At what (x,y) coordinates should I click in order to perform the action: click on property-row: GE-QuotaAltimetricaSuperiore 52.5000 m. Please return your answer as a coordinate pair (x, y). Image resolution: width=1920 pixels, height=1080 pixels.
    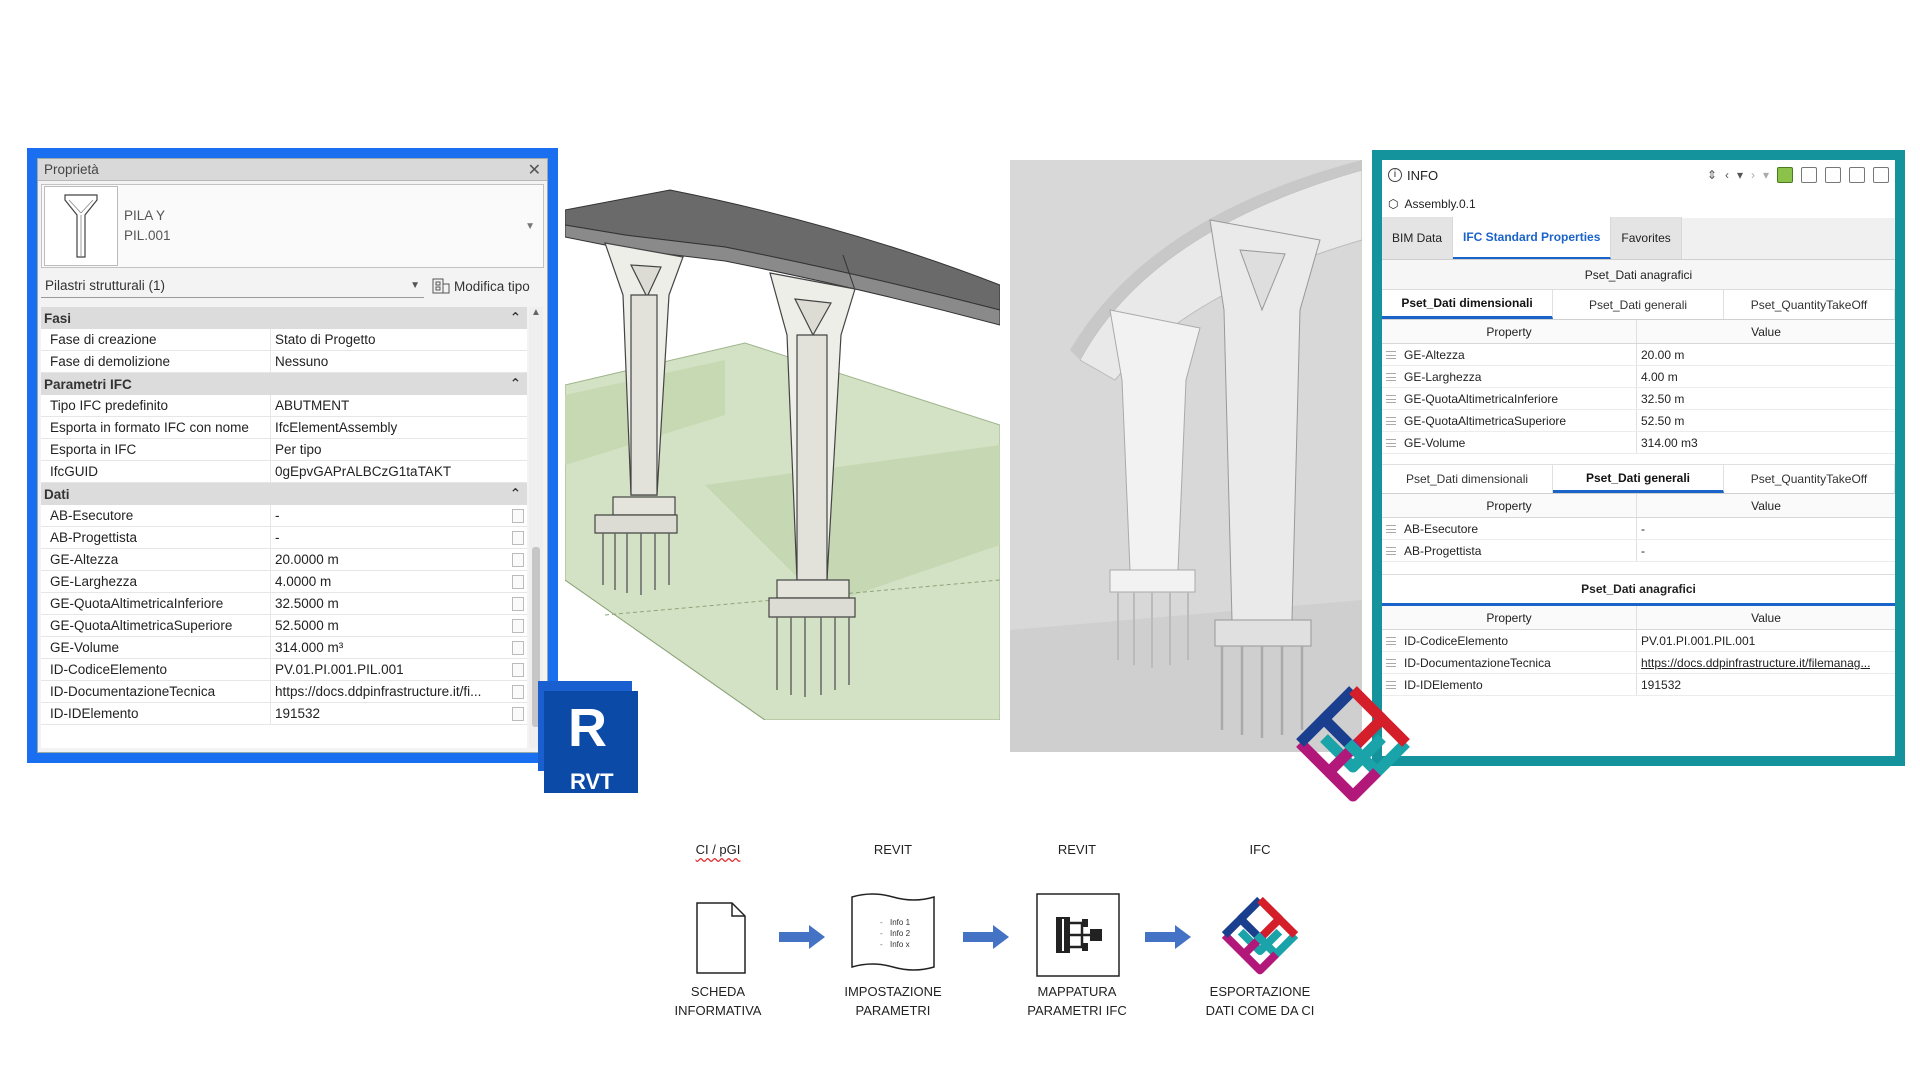
    Looking at the image, I should click on (284, 626).